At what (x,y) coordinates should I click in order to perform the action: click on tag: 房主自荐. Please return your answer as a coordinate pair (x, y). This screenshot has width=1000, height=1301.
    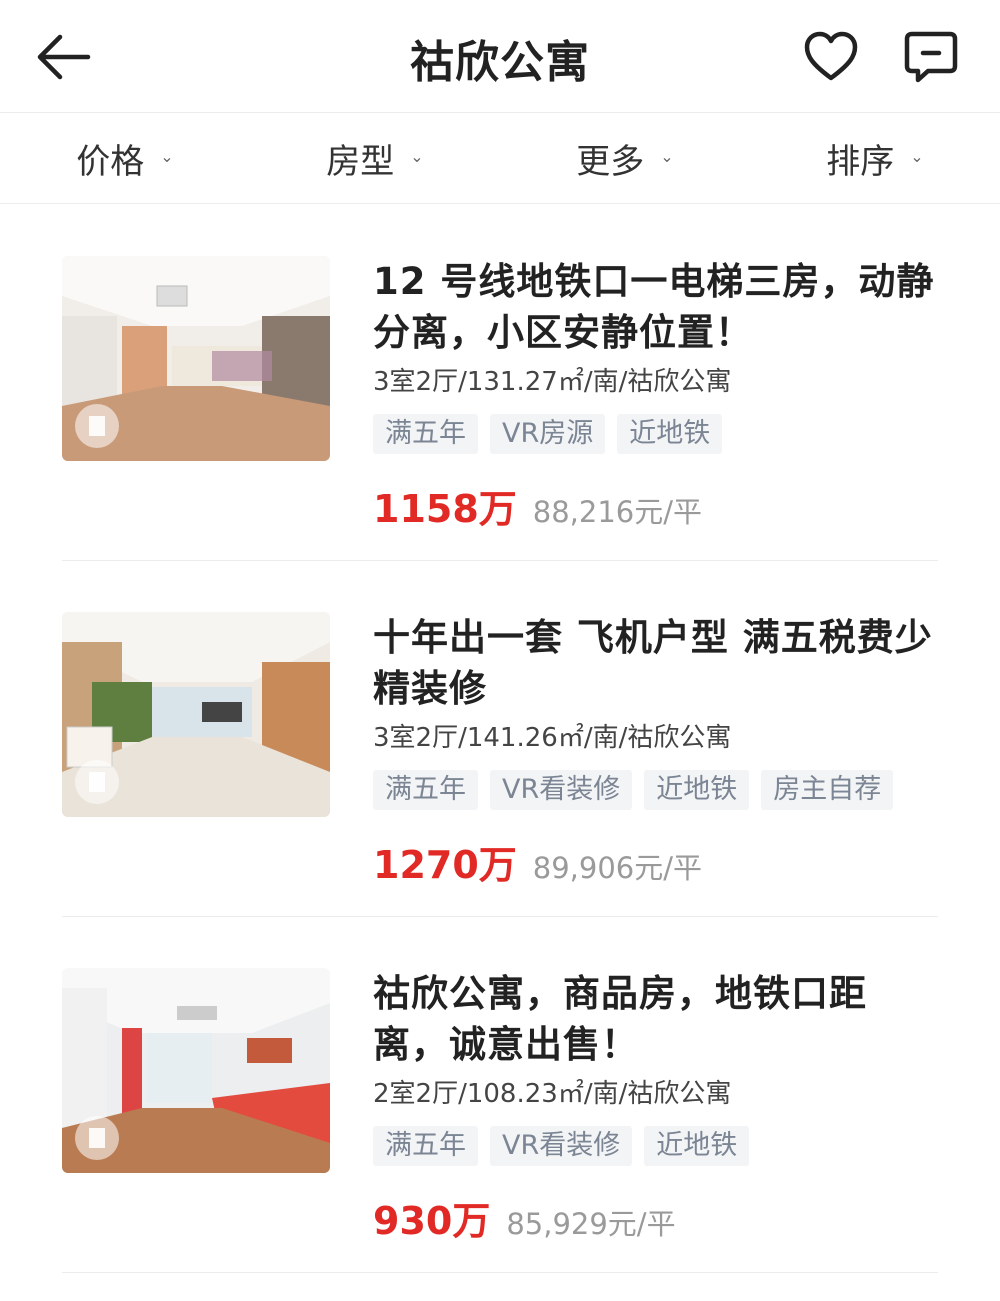
    Looking at the image, I should click on (827, 790).